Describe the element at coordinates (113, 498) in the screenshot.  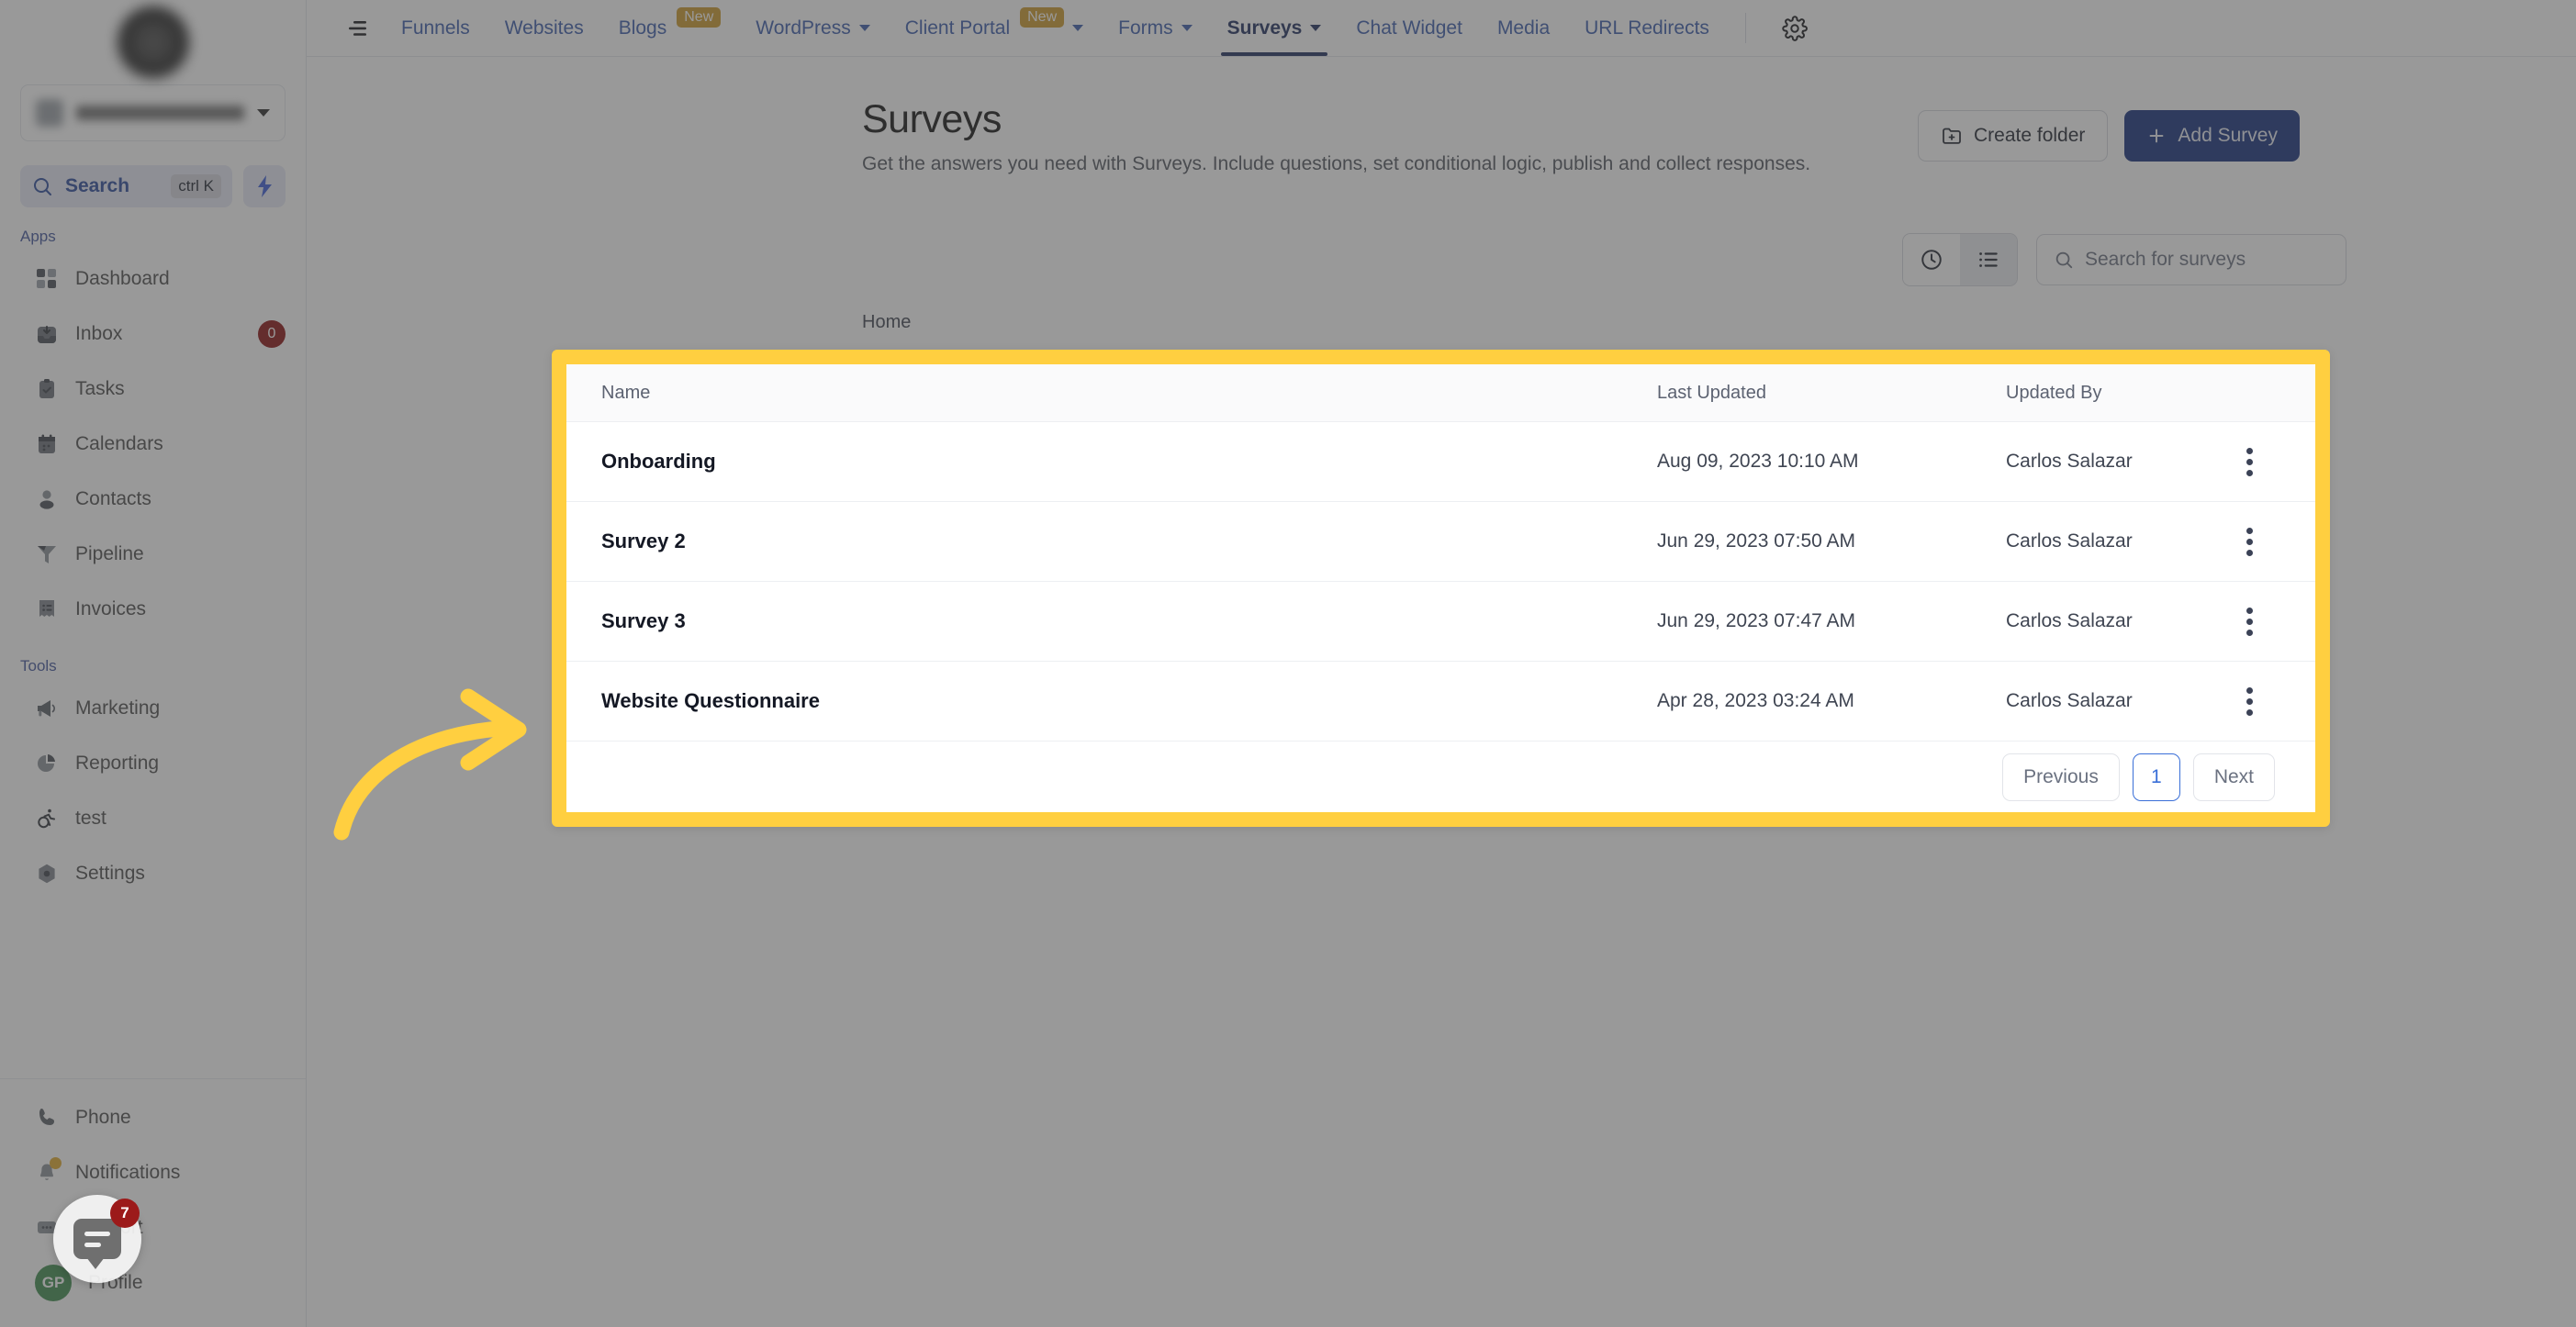
I see `sidebar-item-label: Contacts` at that location.